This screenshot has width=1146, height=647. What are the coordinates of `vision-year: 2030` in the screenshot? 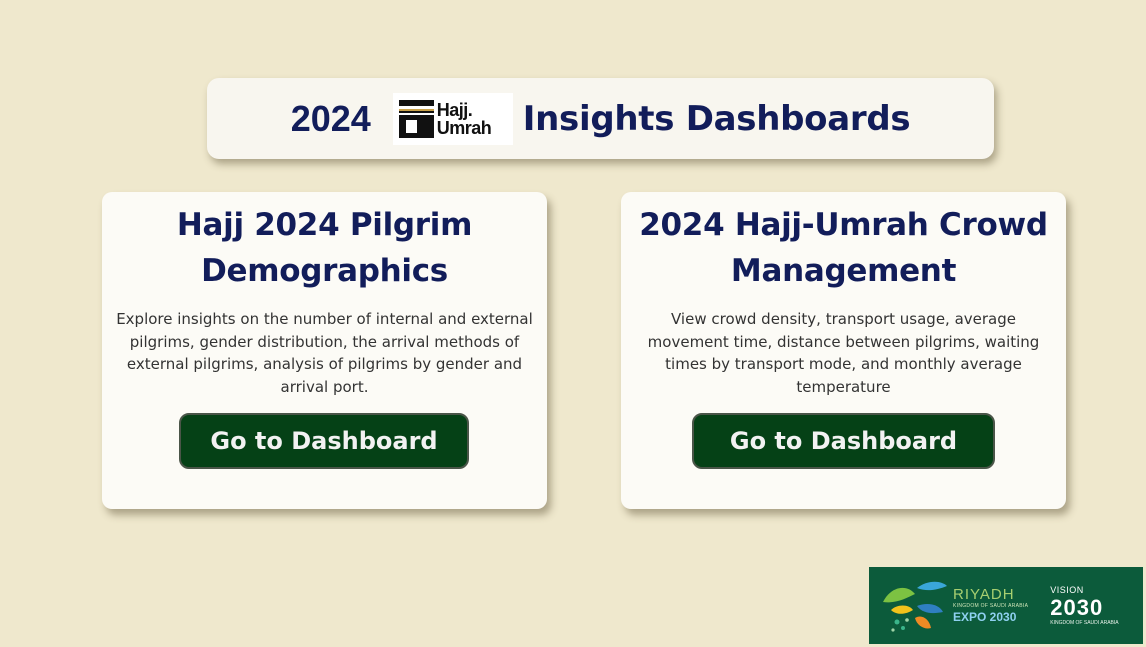 It's located at (1077, 607).